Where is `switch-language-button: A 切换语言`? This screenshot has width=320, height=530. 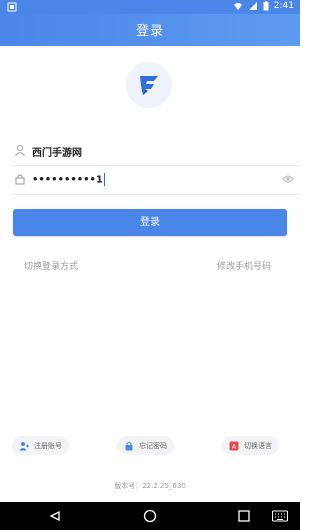
switch-language-button: A 切换语言 is located at coordinates (250, 445).